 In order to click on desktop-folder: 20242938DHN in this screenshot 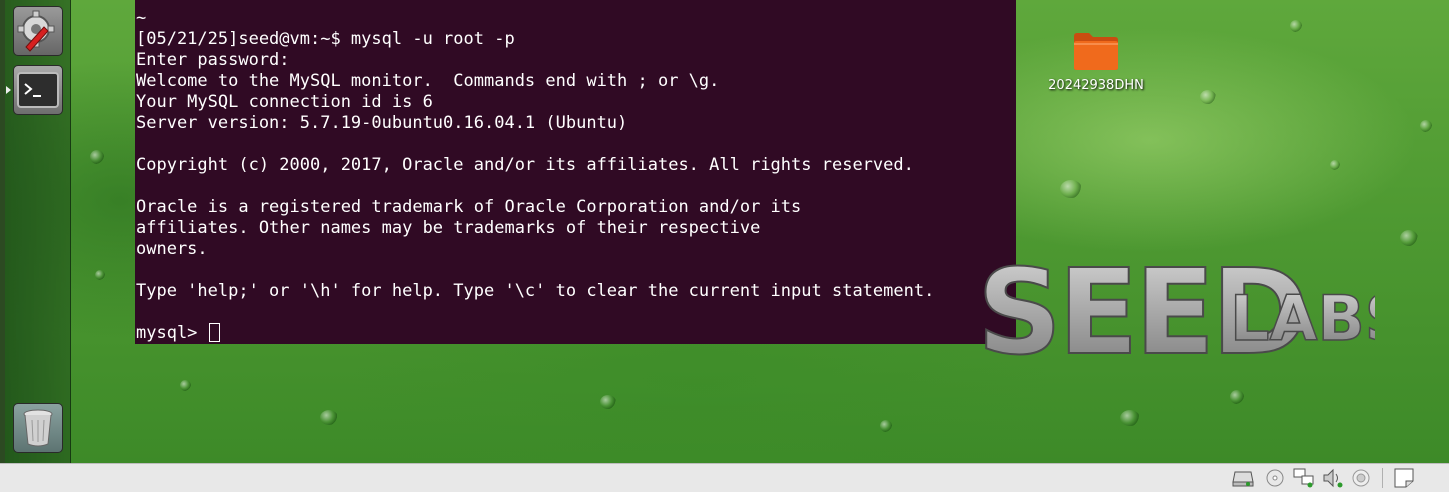, I will do `click(1096, 61)`.